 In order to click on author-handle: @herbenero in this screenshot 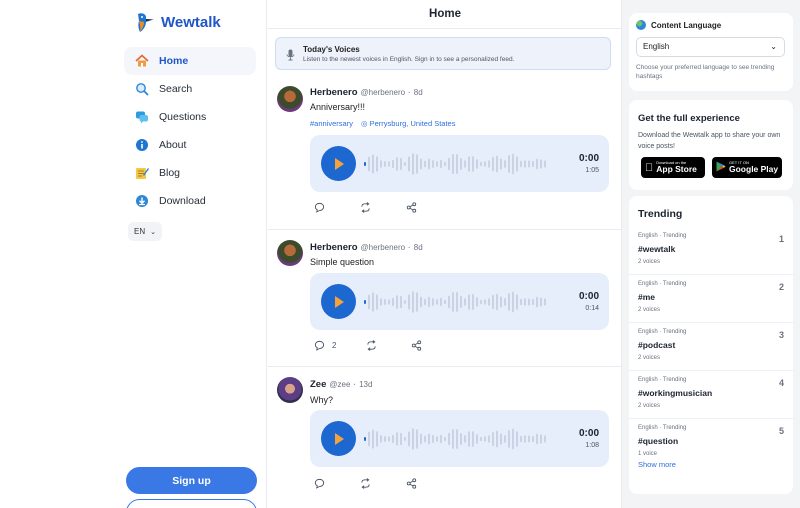, I will do `click(383, 247)`.